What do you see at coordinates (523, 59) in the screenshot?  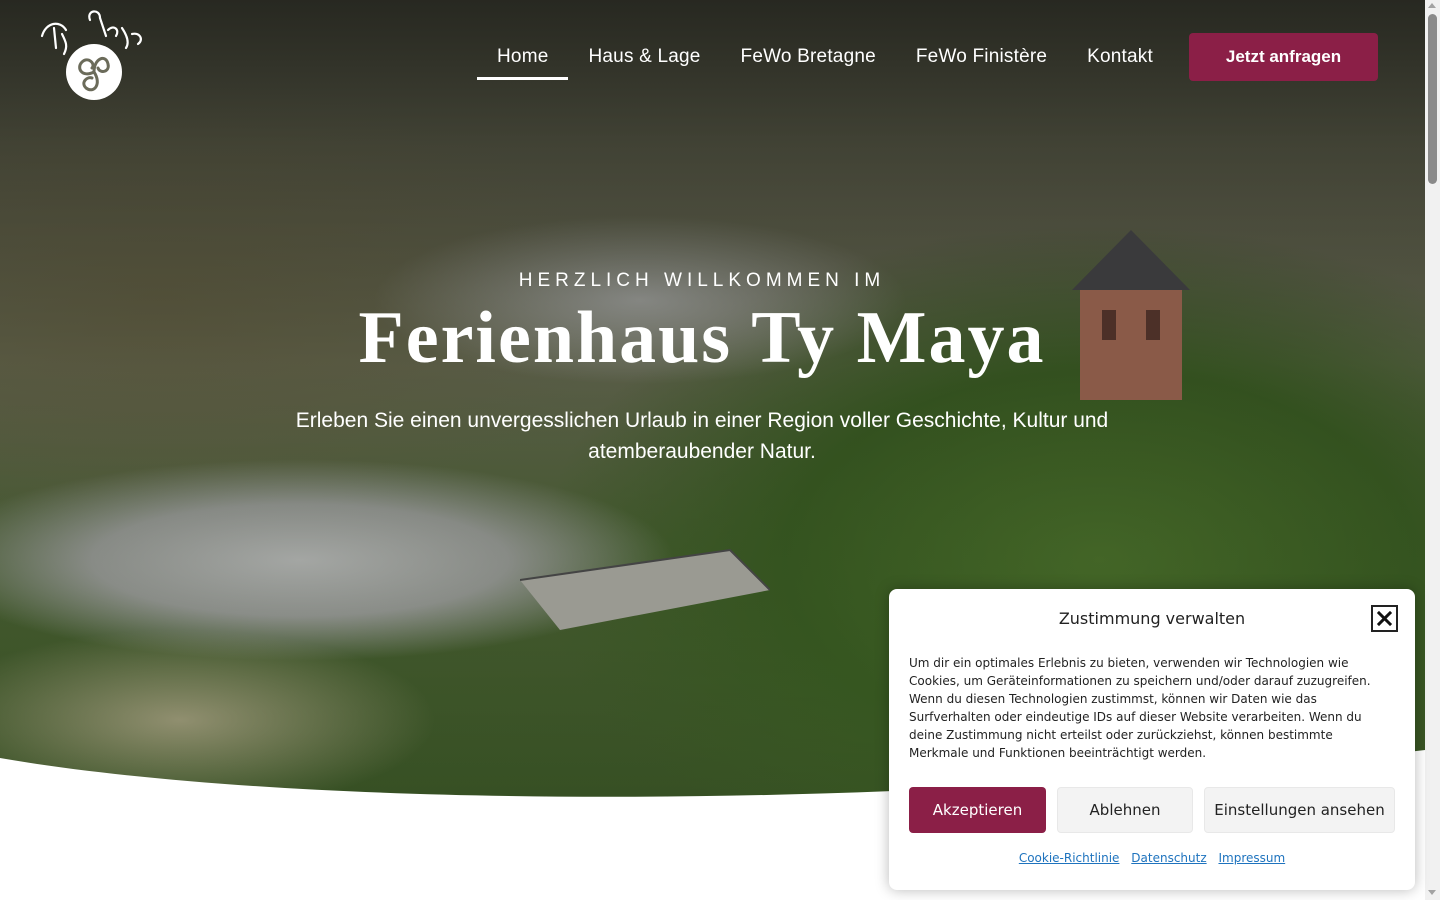 I see `nav-item-home: Home` at bounding box center [523, 59].